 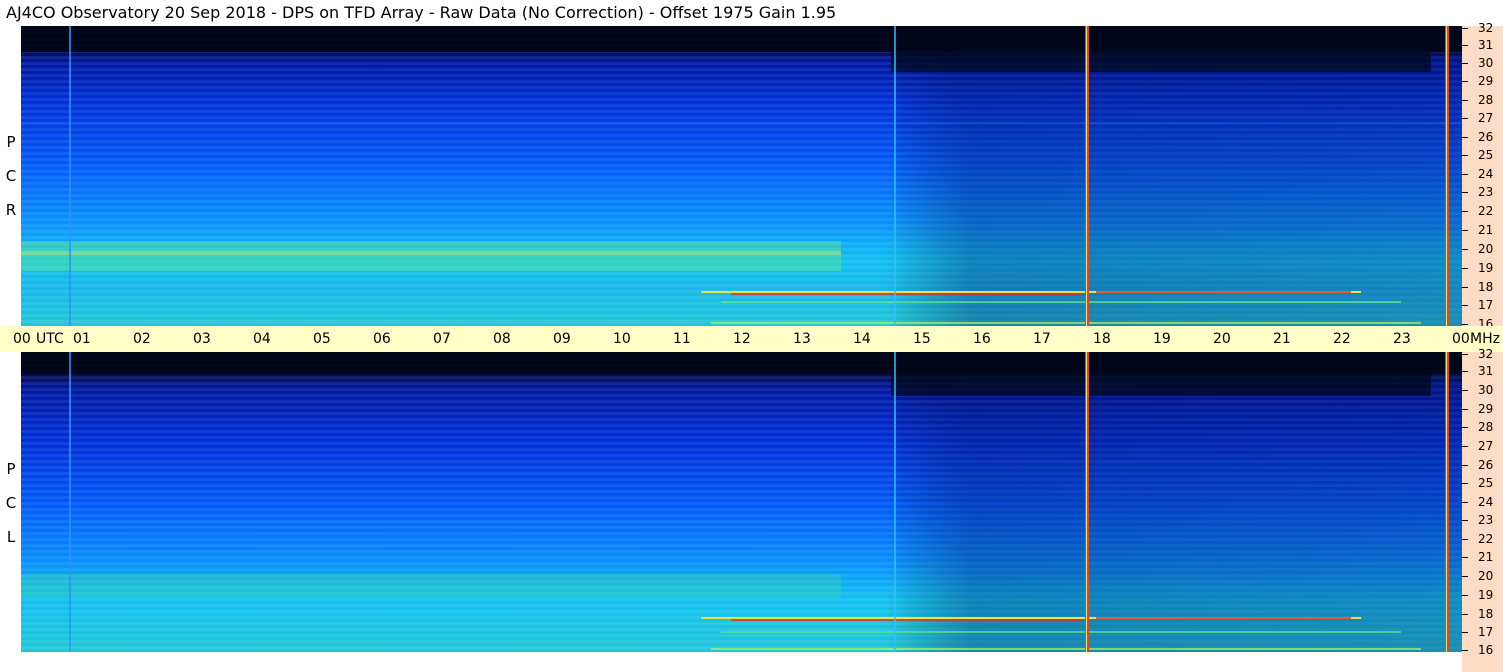 I want to click on time-tick-label: 16, so click(x=982, y=339).